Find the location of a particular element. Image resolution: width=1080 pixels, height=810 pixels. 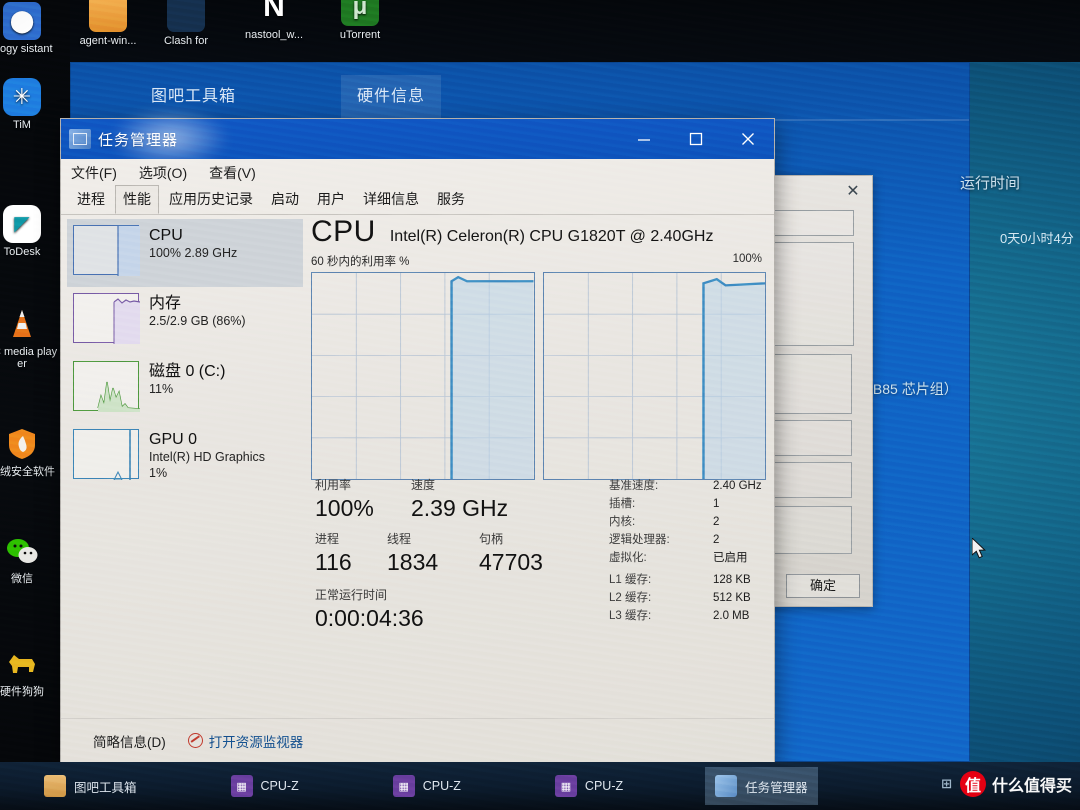

desktop-icon-tim: ✳ TiM is located at coordinates (29, 104).